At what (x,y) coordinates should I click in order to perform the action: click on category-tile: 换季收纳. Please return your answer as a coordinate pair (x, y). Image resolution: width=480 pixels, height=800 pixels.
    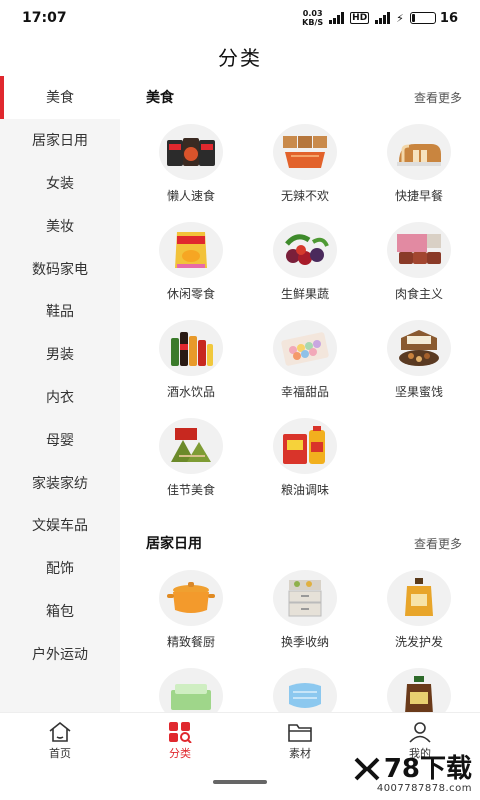
    Looking at the image, I should click on (305, 613).